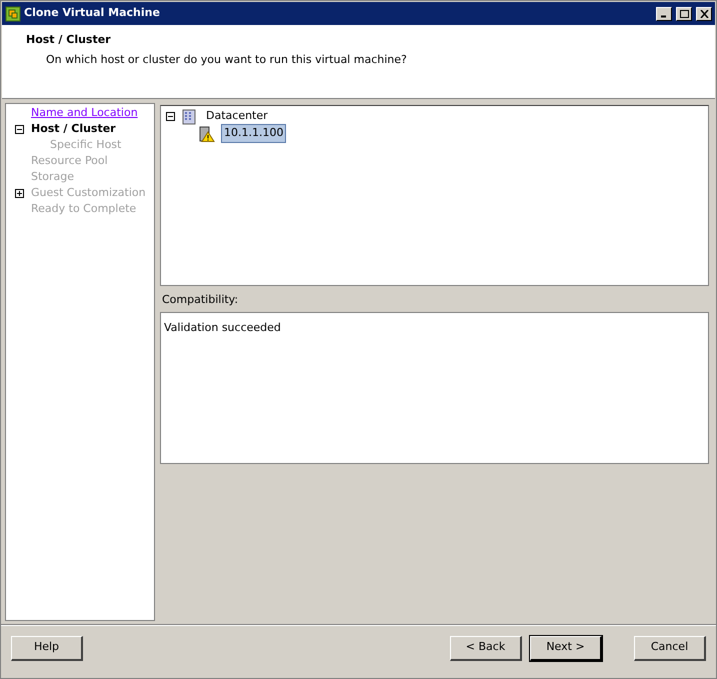 This screenshot has width=717, height=679. What do you see at coordinates (566, 648) in the screenshot?
I see `next-button: Next >` at bounding box center [566, 648].